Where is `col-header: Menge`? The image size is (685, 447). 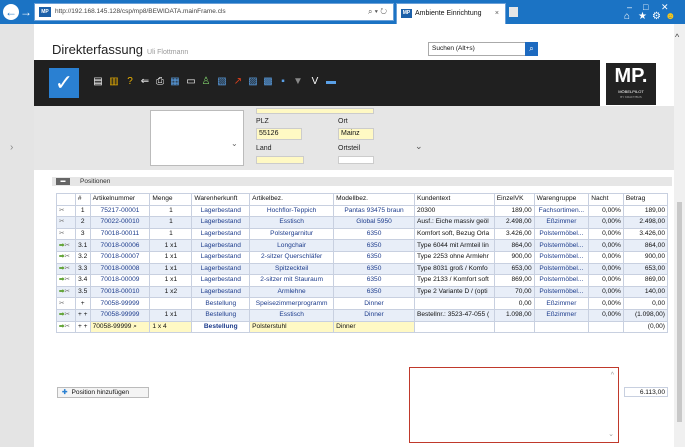 col-header: Menge is located at coordinates (171, 199).